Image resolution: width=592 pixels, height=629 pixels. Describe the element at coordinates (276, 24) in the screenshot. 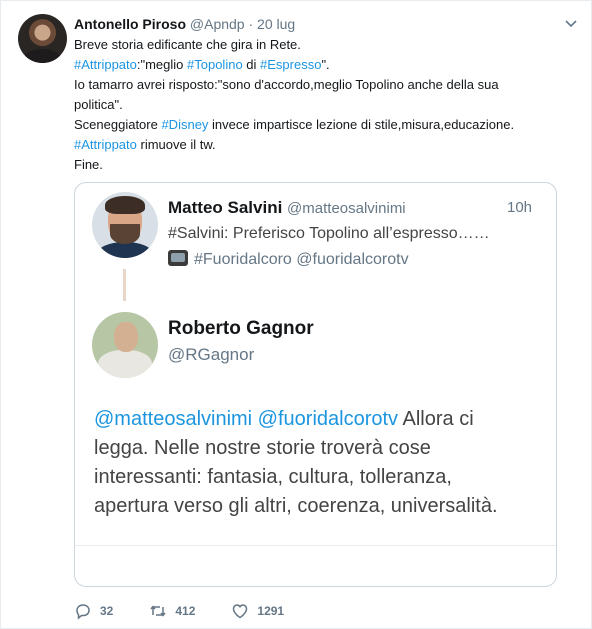

I see `tweet-date: 20 lug` at that location.